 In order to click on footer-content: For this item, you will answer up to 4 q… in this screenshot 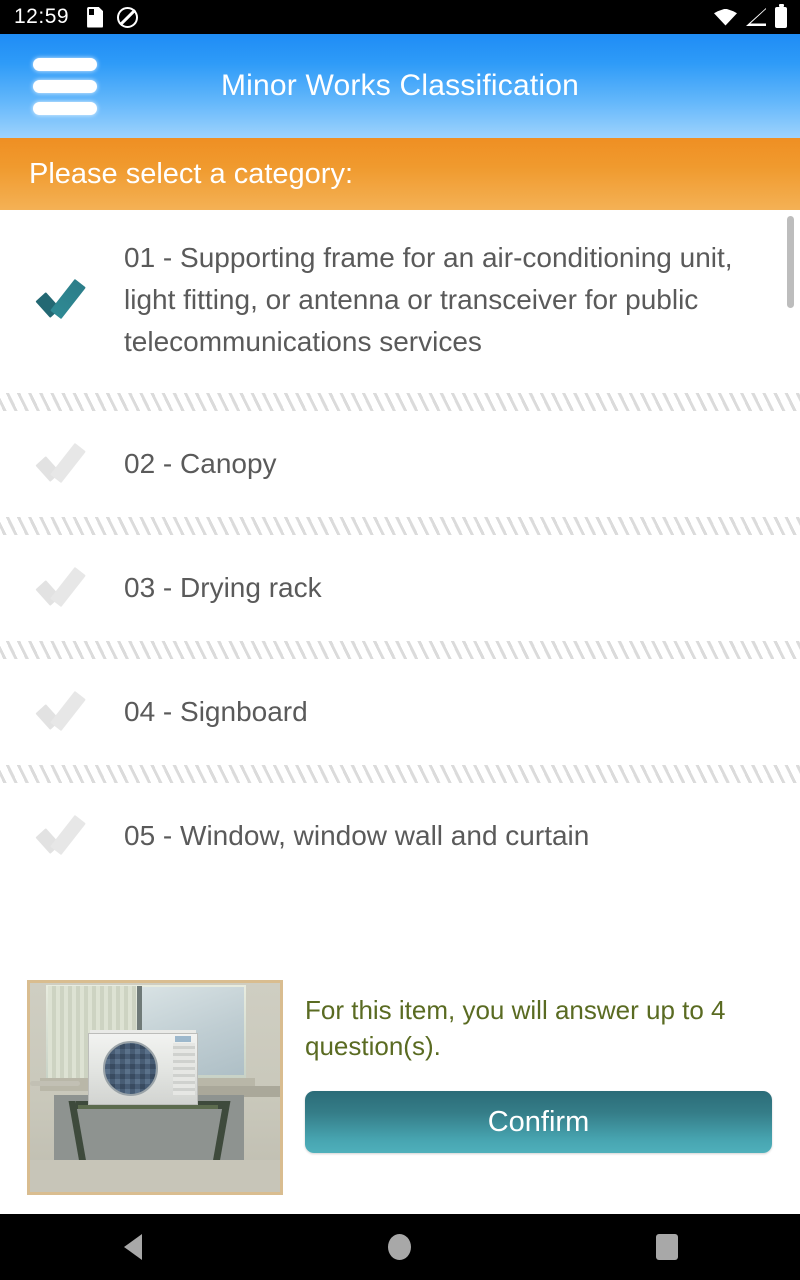, I will do `click(541, 1061)`.